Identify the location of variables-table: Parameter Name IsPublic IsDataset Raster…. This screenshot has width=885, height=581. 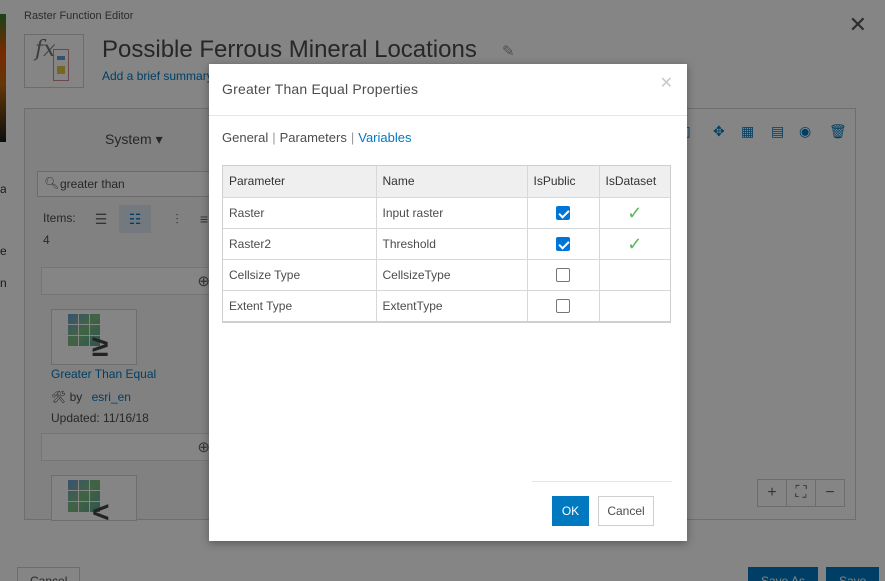
(446, 244).